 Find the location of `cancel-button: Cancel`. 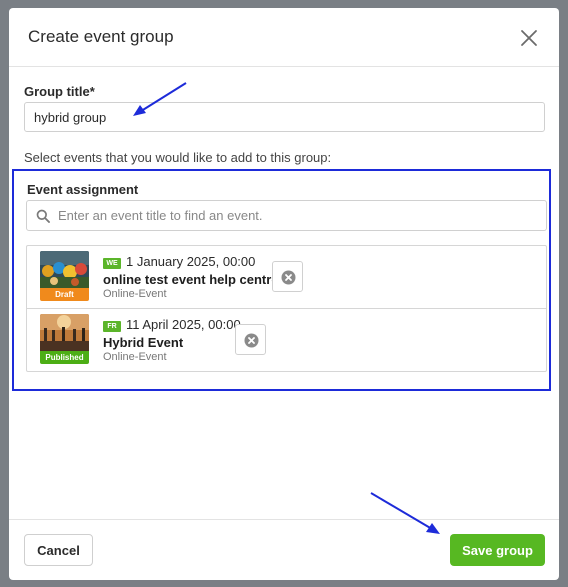

cancel-button: Cancel is located at coordinates (58, 550).